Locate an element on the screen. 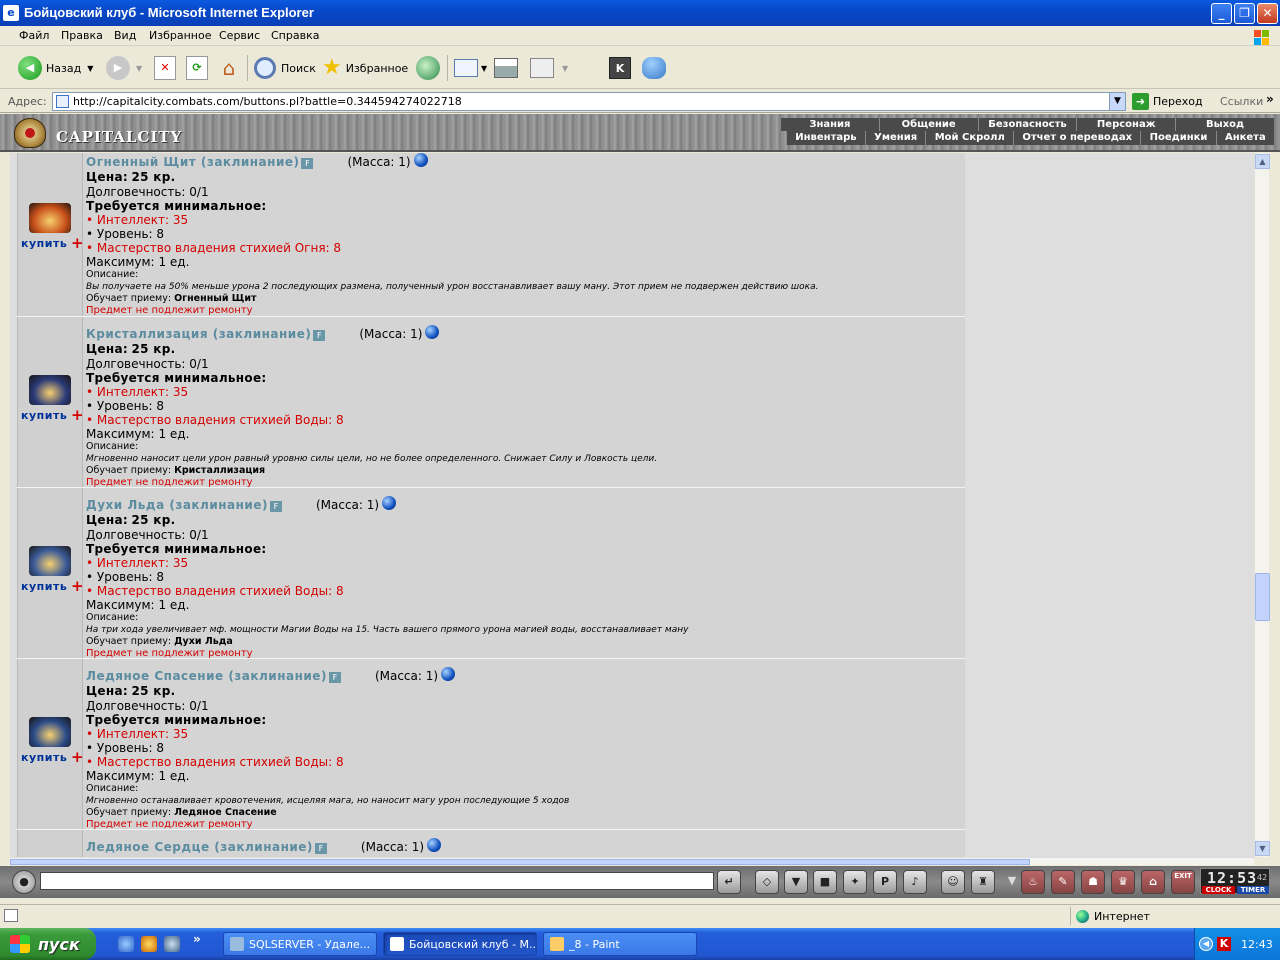 The width and height of the screenshot is (1280, 960). shop-icon: ⌂ is located at coordinates (1153, 882).